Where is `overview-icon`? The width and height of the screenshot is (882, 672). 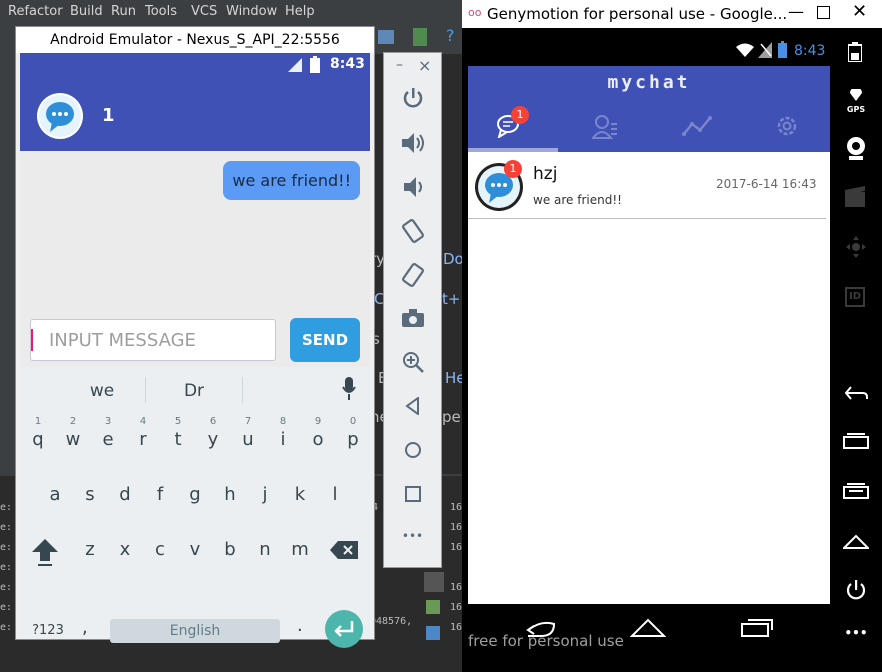
overview-icon is located at coordinates (413, 494).